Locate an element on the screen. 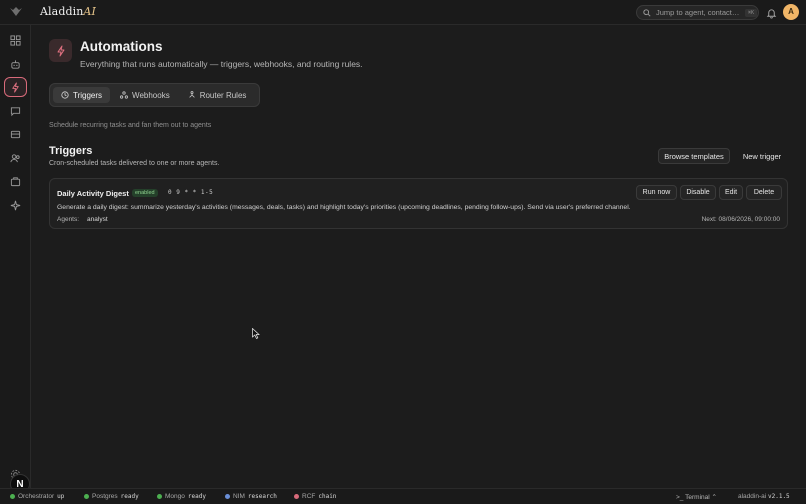 The image size is (806, 504). router-icon is located at coordinates (192, 94).